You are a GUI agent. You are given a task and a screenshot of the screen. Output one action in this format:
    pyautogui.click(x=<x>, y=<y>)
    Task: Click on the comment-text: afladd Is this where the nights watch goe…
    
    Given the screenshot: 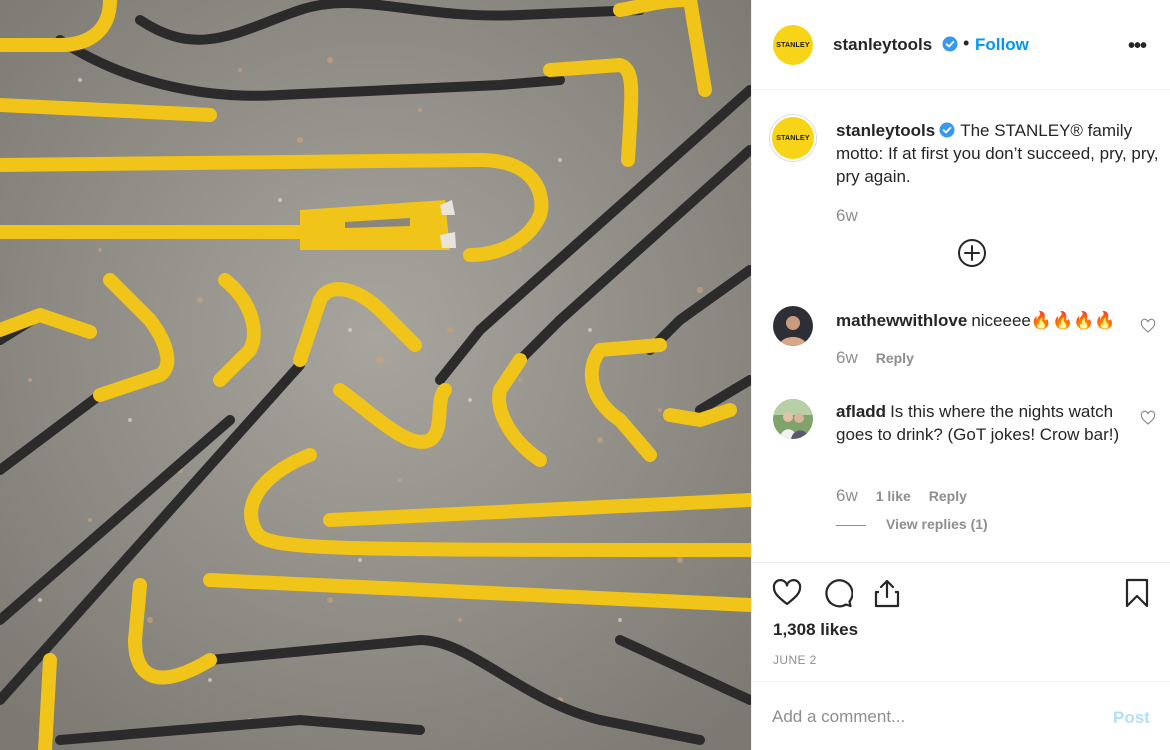 What is the action you would take?
    pyautogui.click(x=986, y=423)
    